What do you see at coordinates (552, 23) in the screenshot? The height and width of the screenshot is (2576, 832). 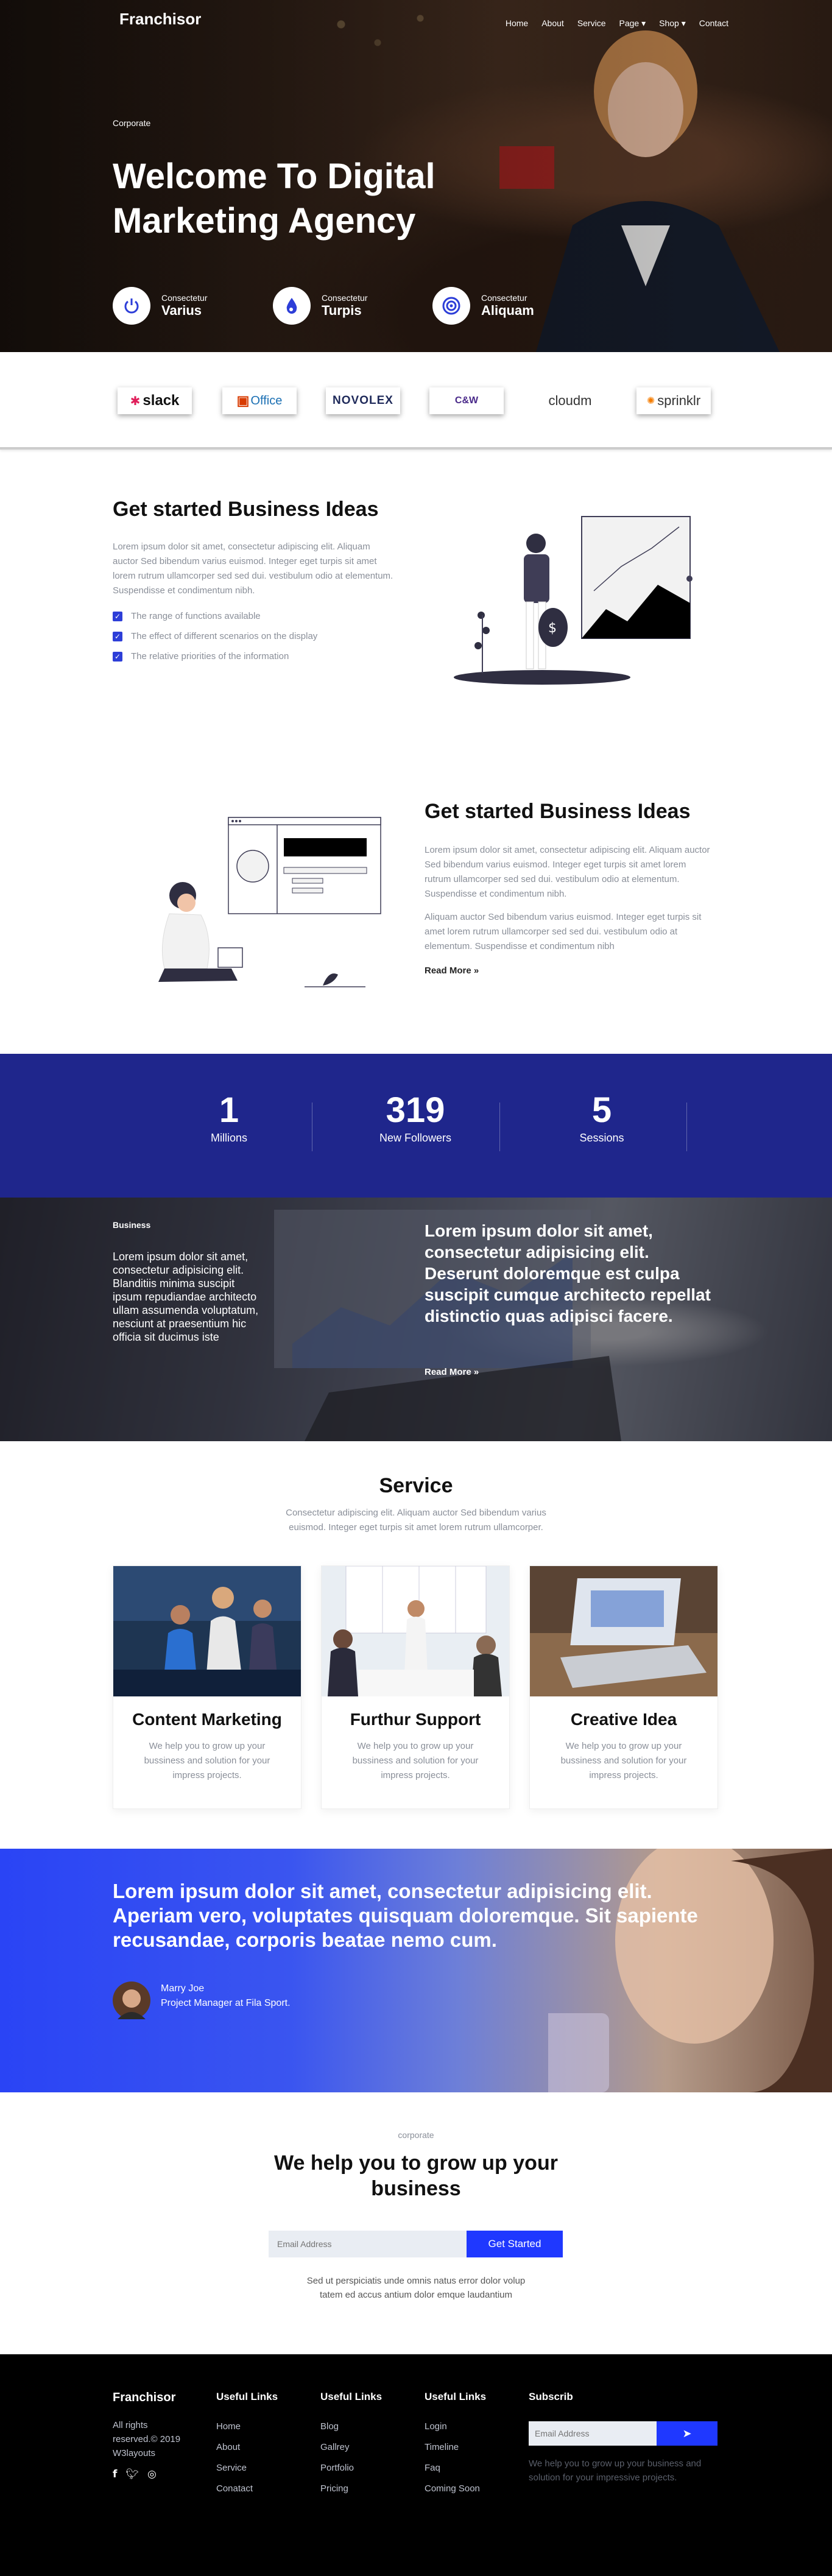 I see `nav-about: About` at bounding box center [552, 23].